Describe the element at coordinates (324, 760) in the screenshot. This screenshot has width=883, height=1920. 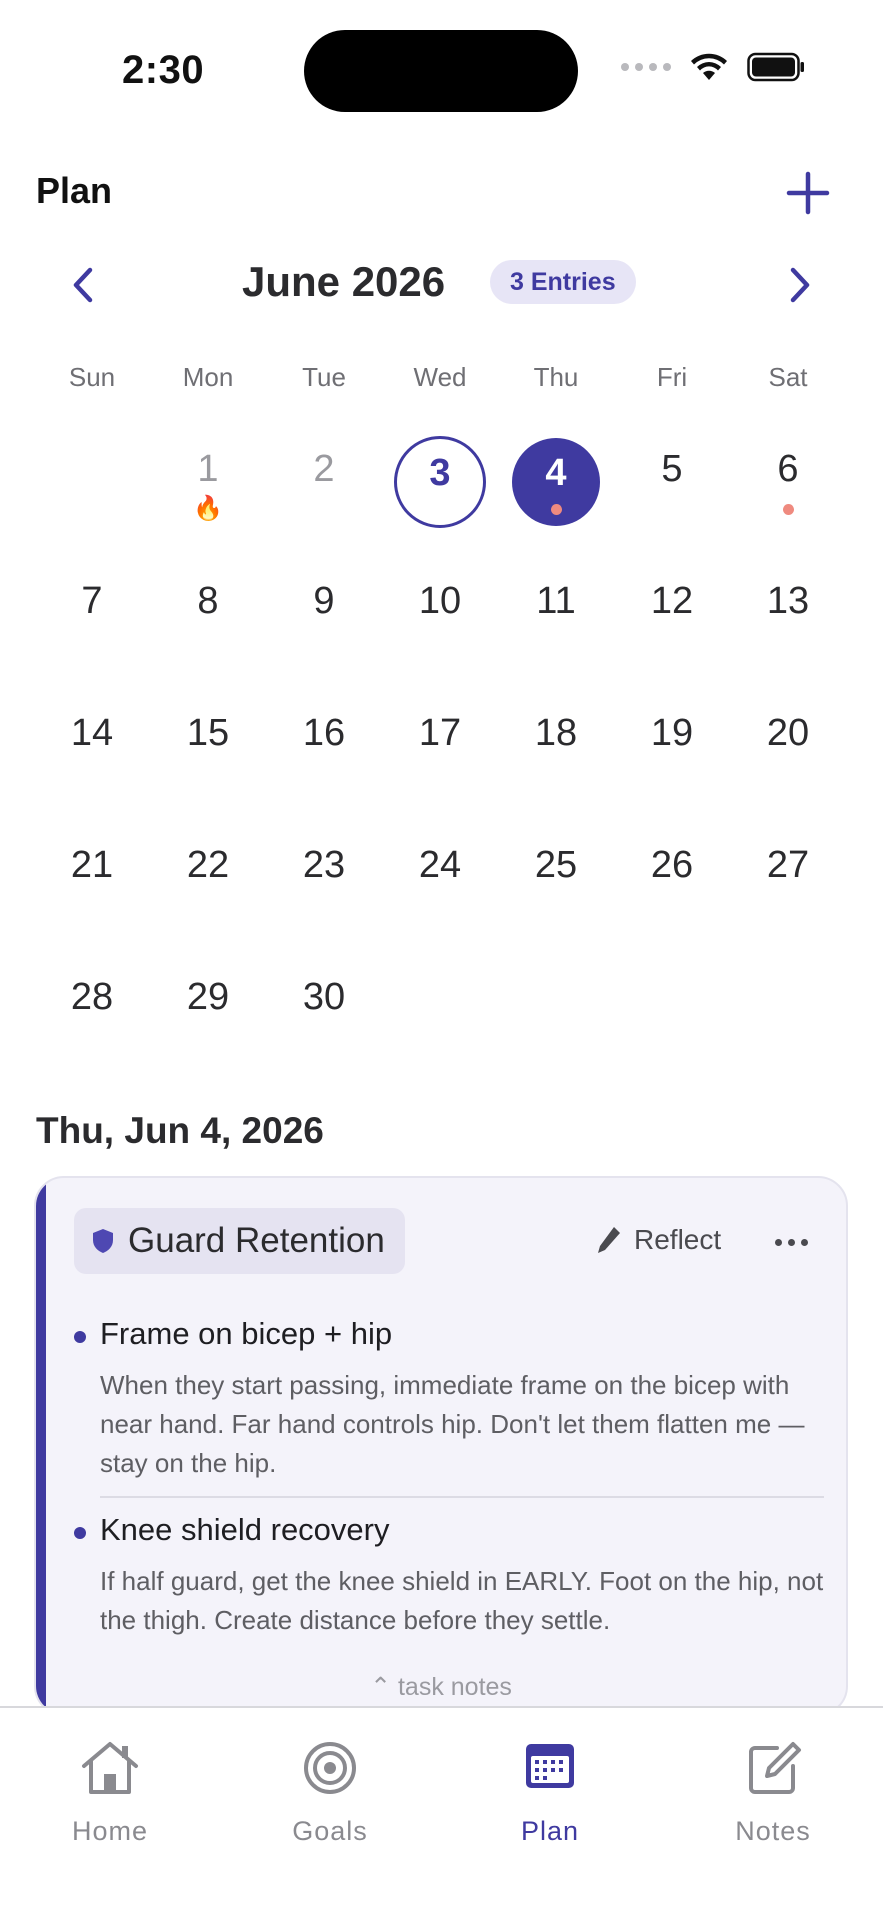
I see `calendar-day: 16` at that location.